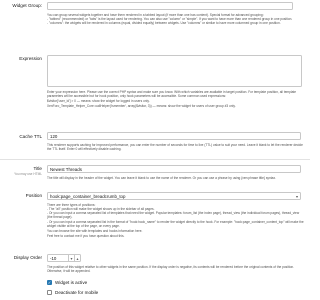 This screenshot has height=300, width=320. What do you see at coordinates (174, 71) in the screenshot?
I see `expression-textarea` at bounding box center [174, 71].